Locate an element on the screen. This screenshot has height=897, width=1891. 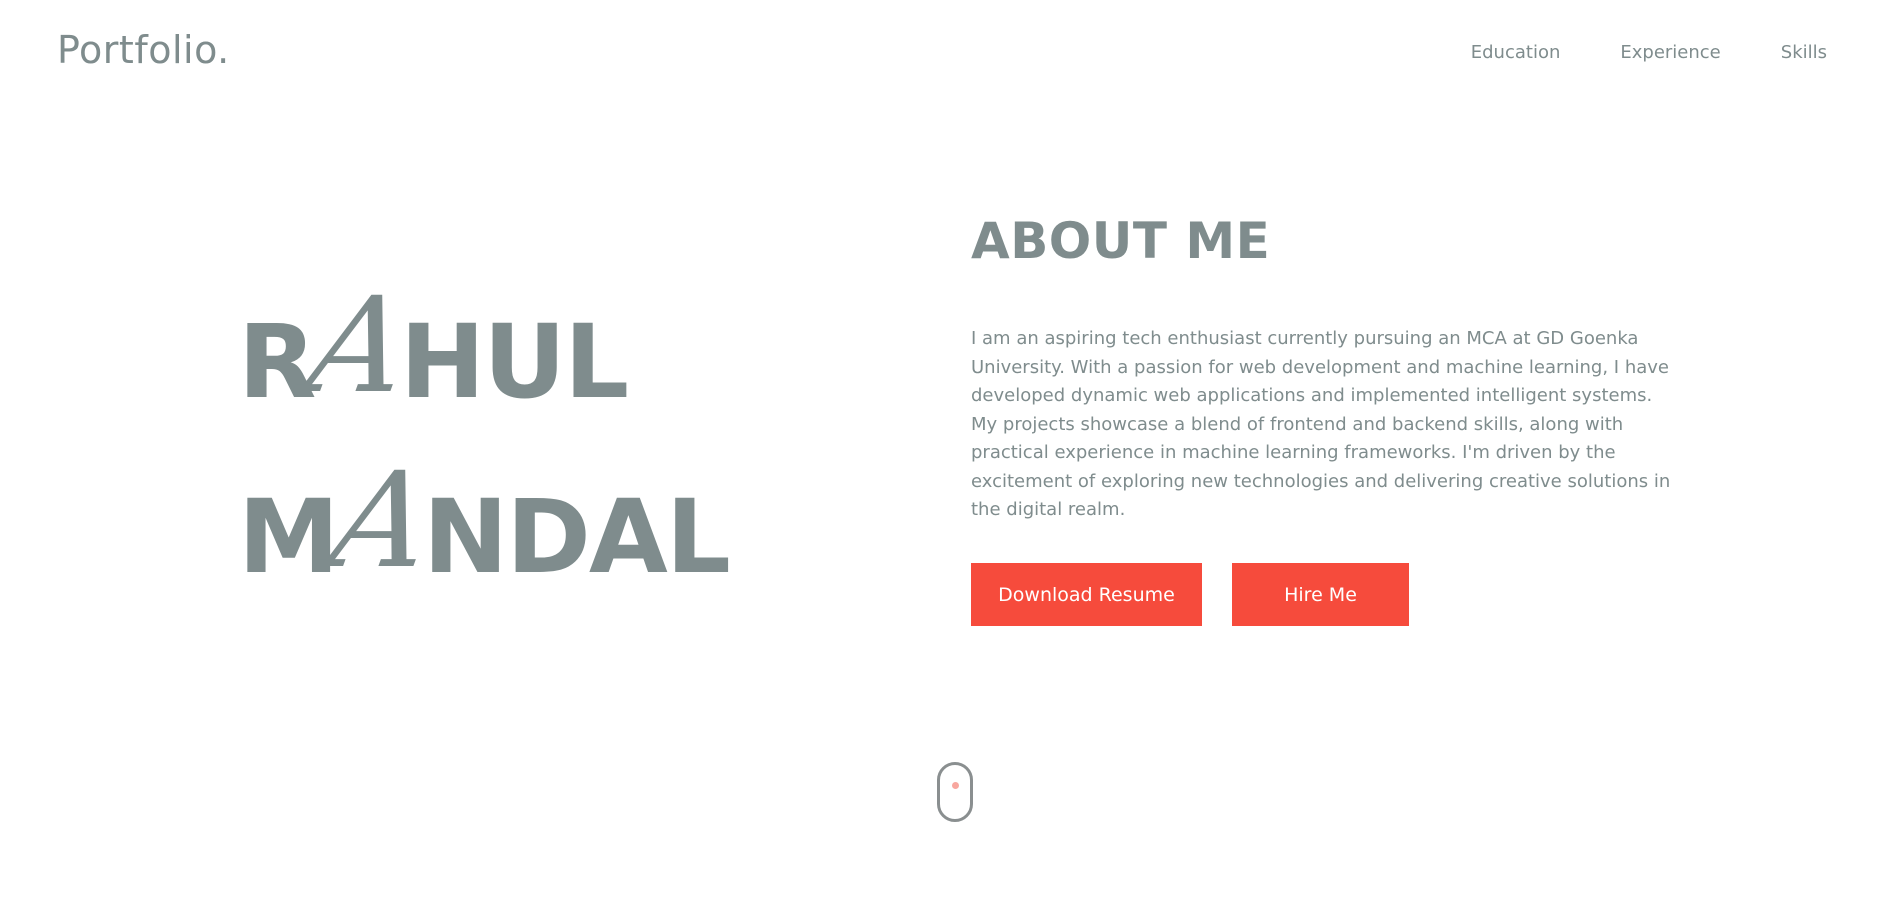
nav-link-education: Education is located at coordinates (1516, 53).